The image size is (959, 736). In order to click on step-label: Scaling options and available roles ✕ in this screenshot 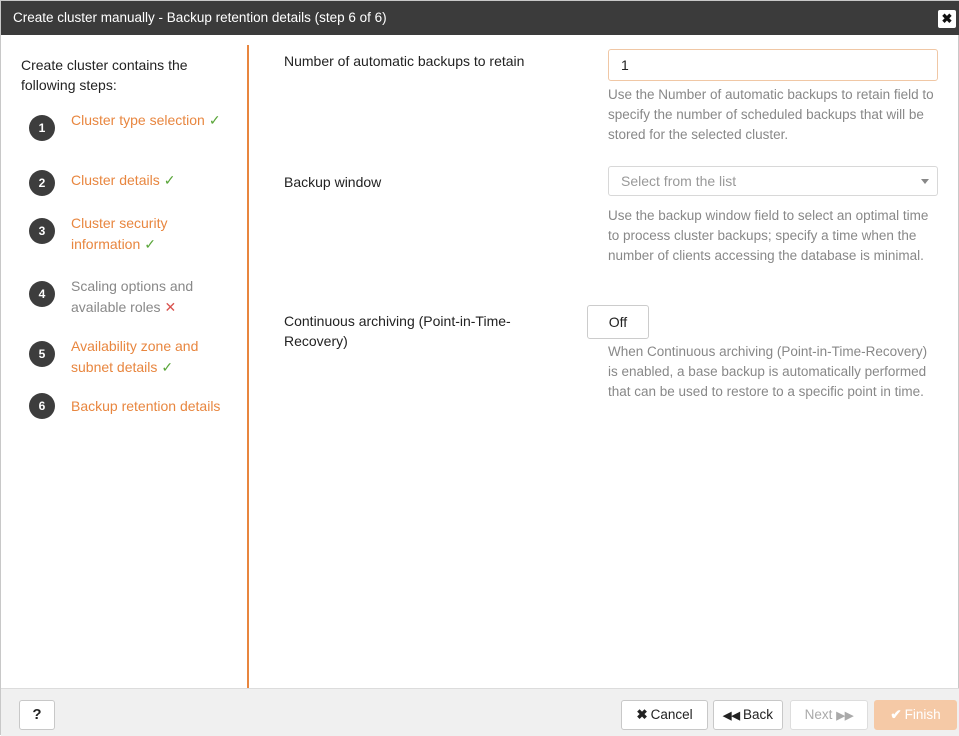, I will do `click(156, 297)`.